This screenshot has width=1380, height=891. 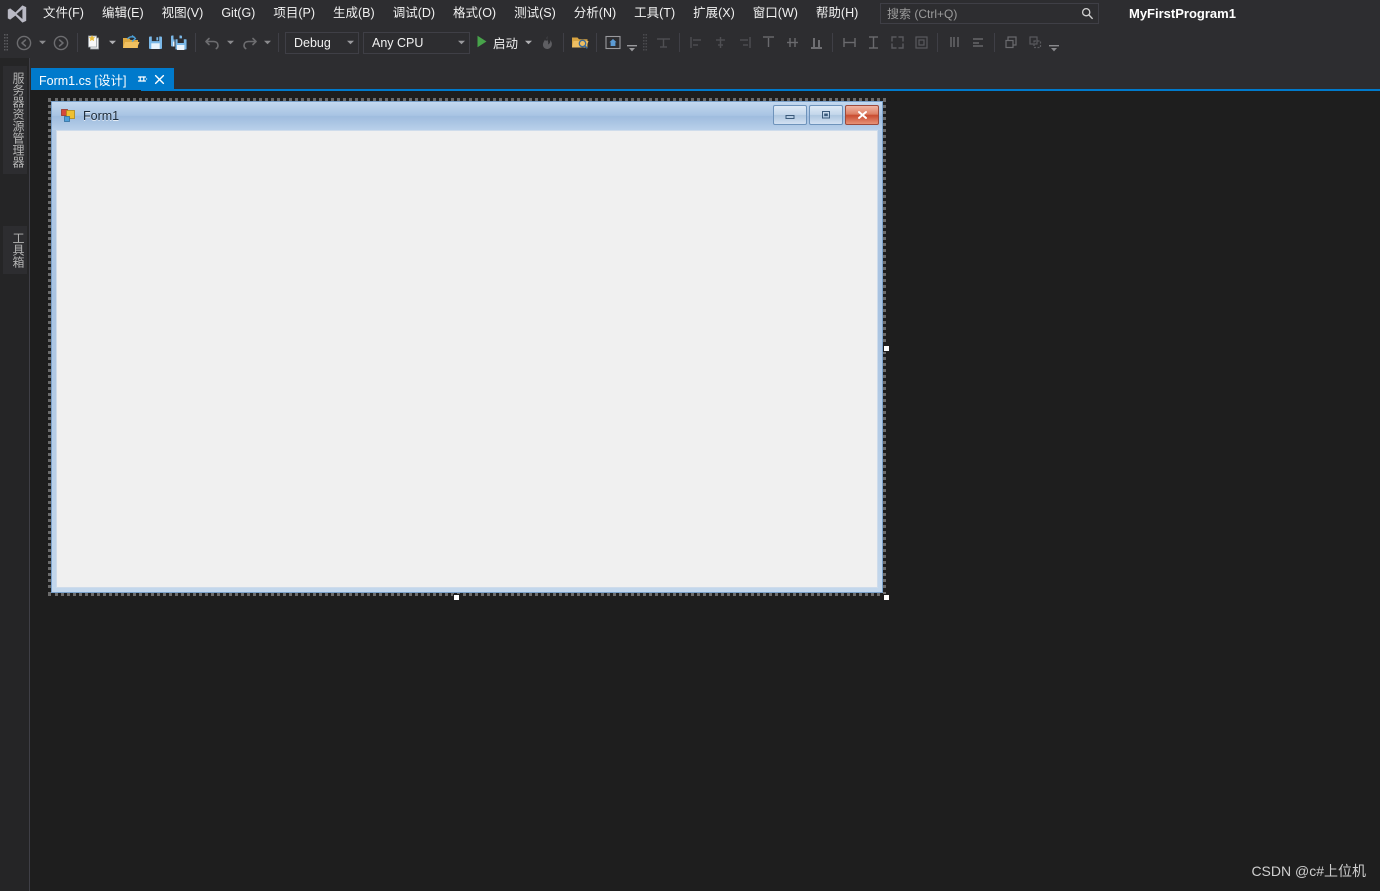 What do you see at coordinates (862, 115) in the screenshot?
I see `close-x-icon` at bounding box center [862, 115].